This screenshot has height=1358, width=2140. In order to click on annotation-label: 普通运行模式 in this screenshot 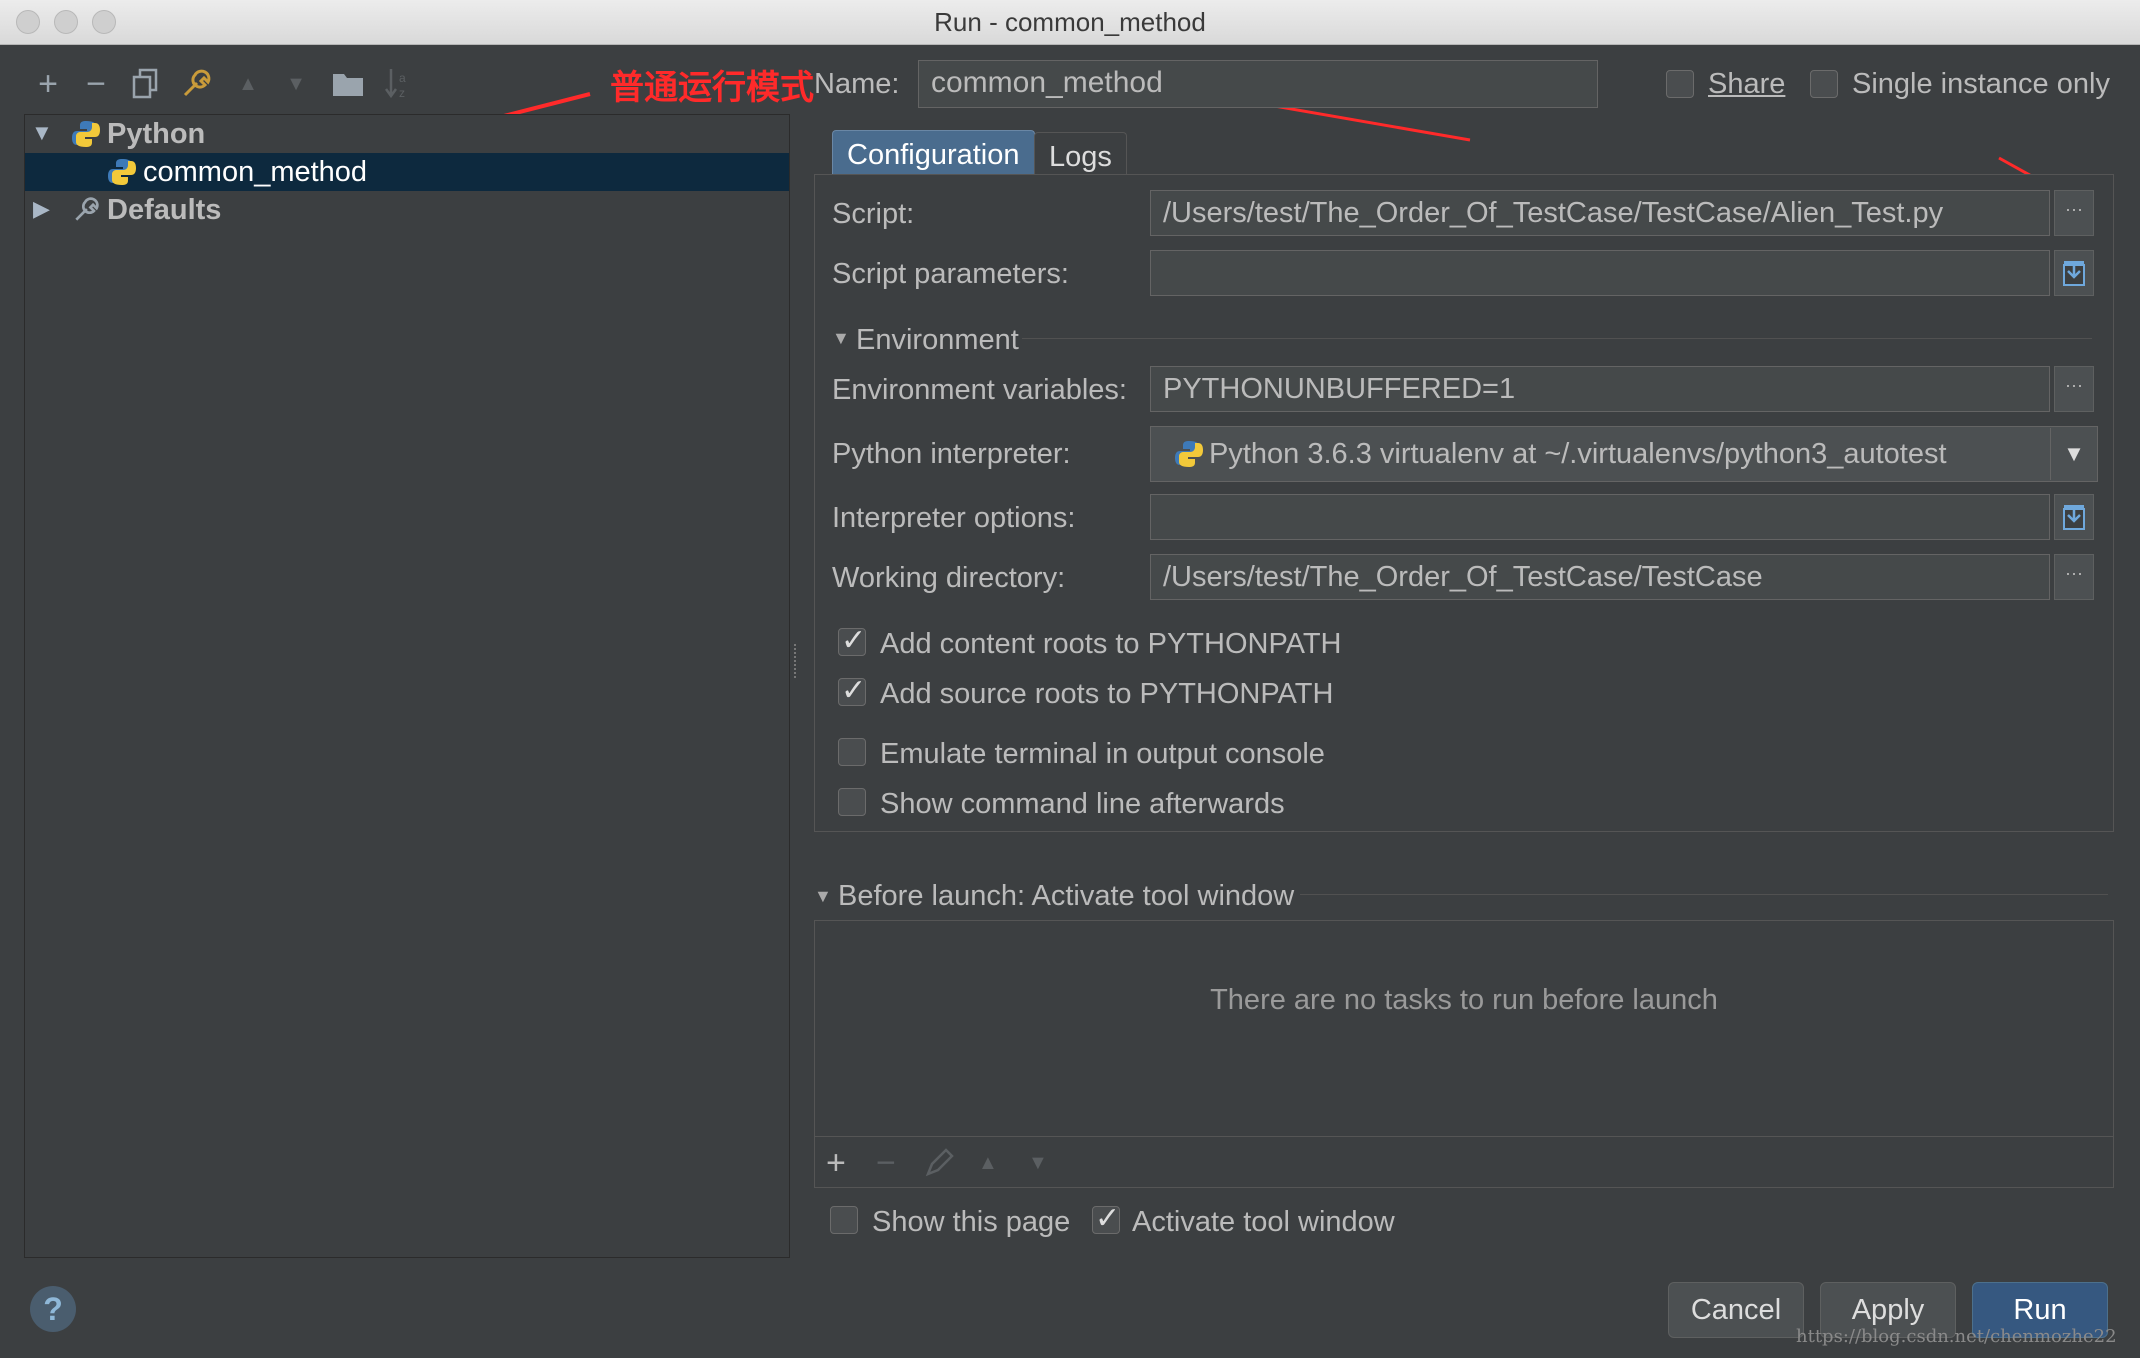, I will do `click(712, 88)`.